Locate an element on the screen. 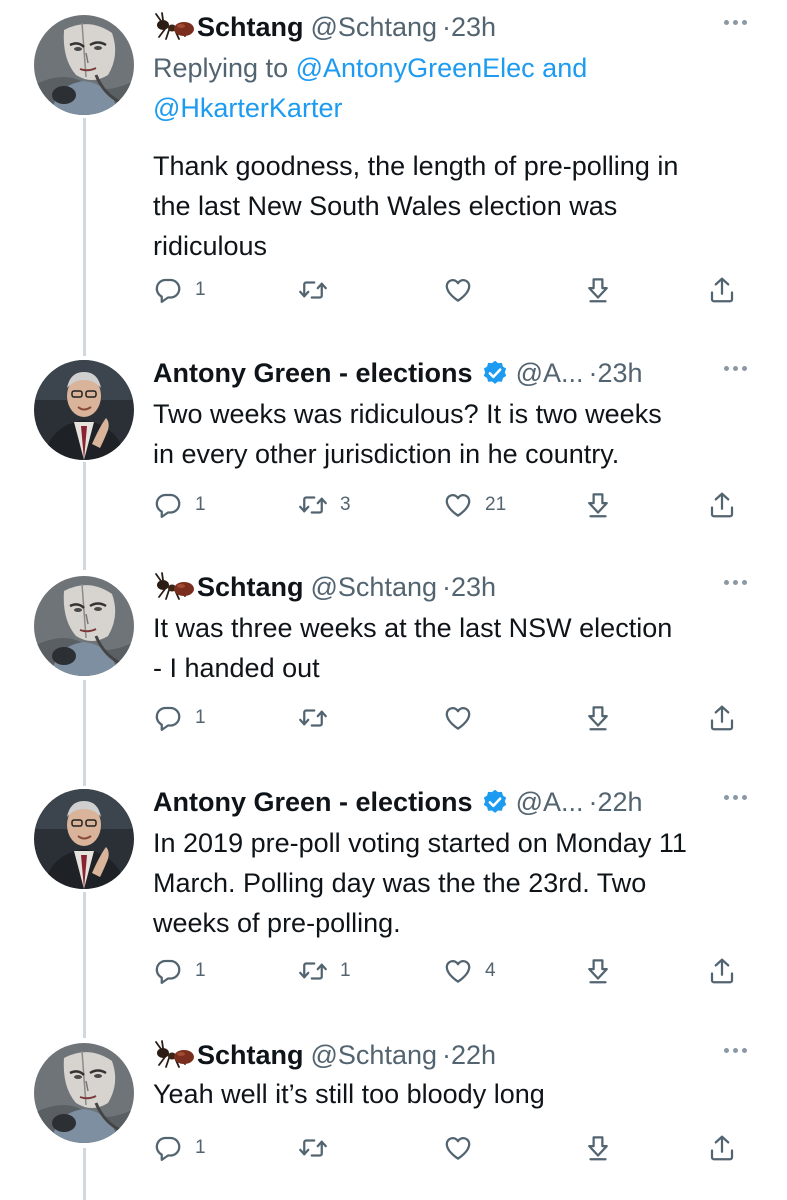  retweet-button: 3 is located at coordinates (324, 505).